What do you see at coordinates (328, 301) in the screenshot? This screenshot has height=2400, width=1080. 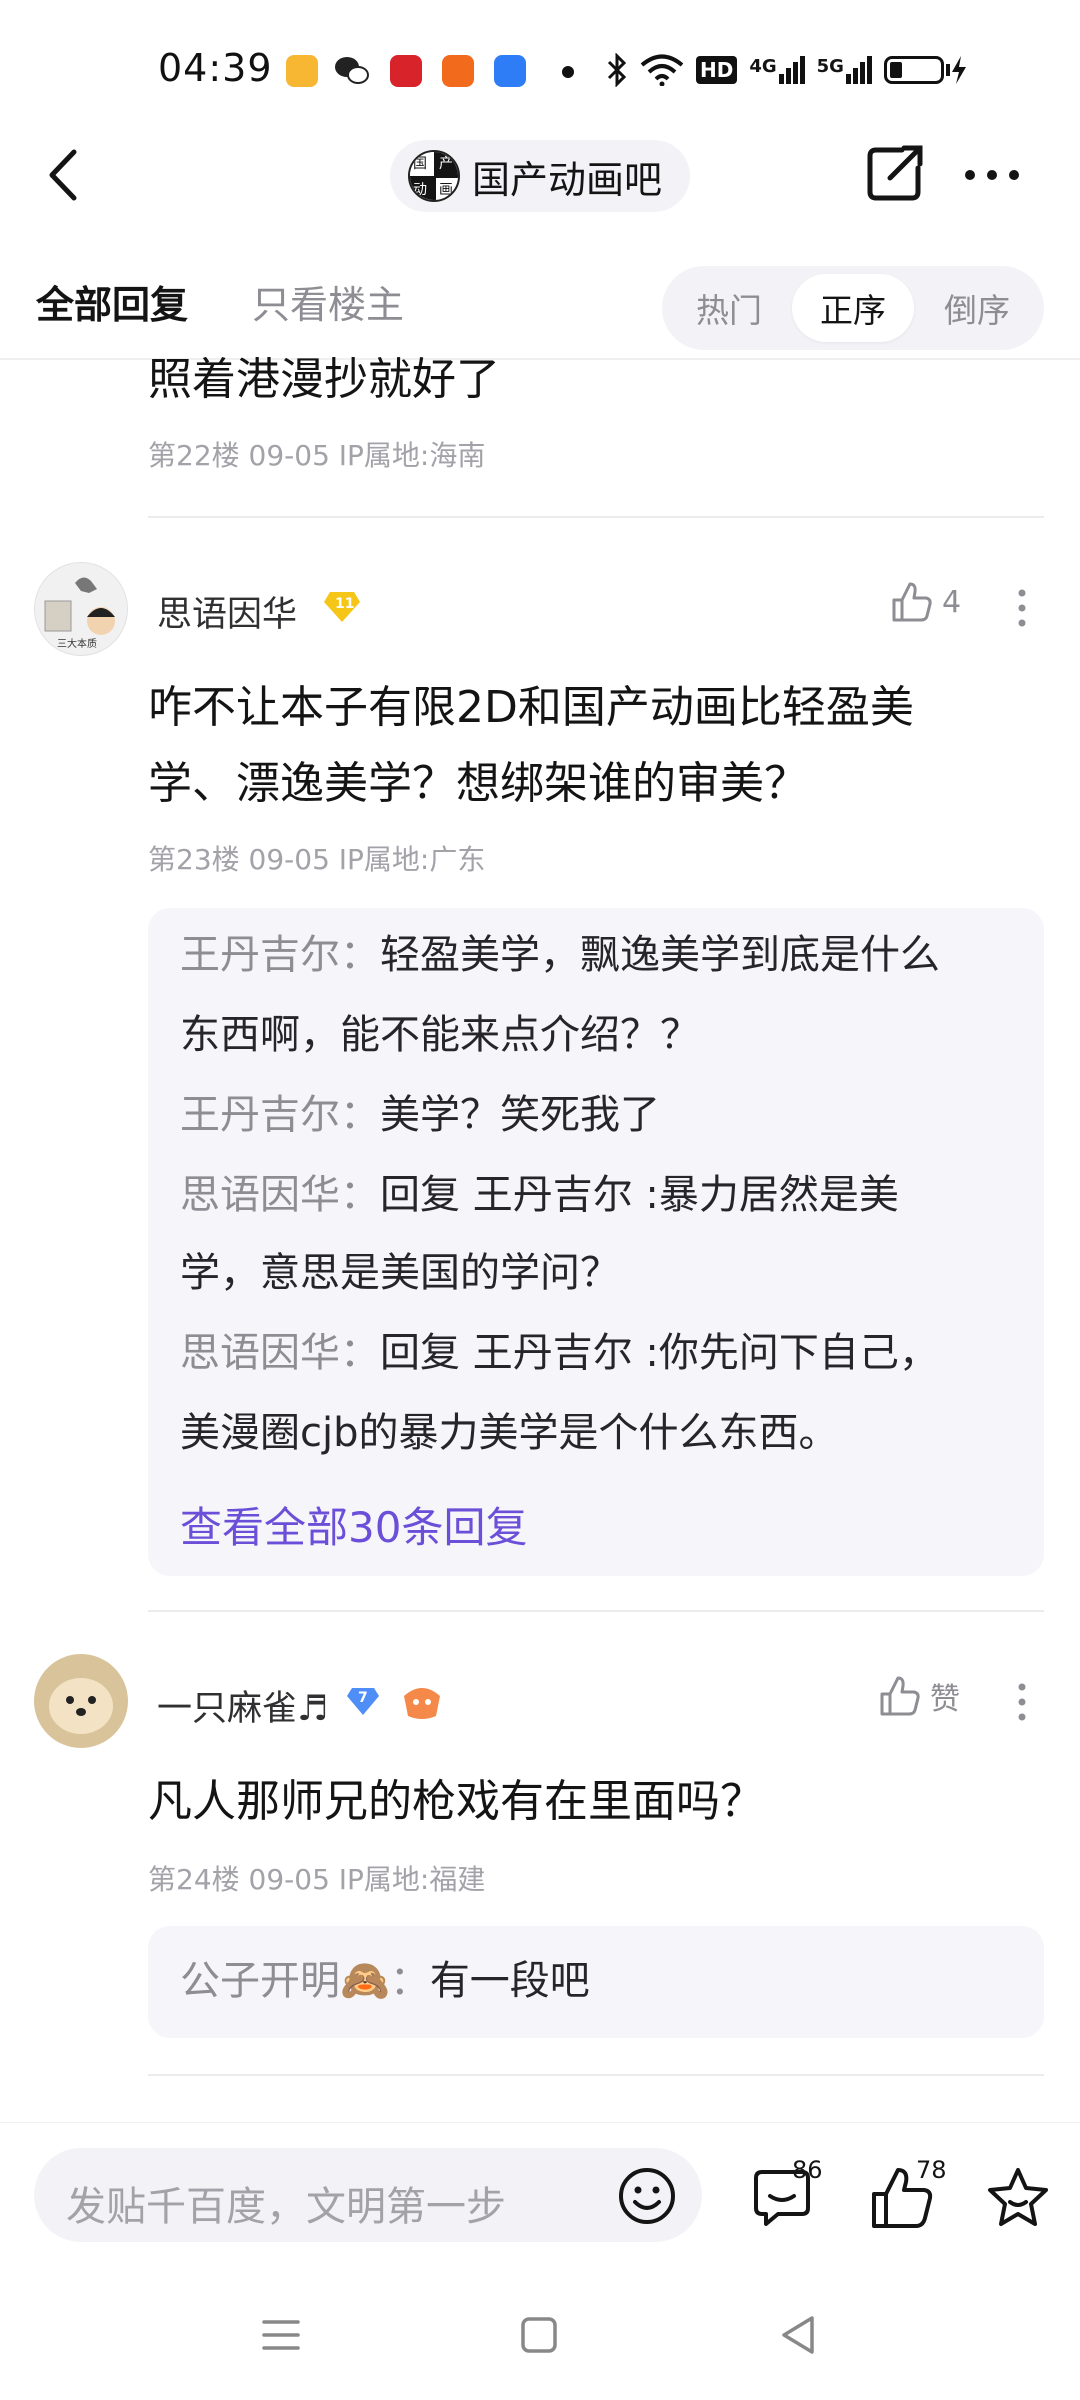 I see `tab-op-only: 只看楼主` at bounding box center [328, 301].